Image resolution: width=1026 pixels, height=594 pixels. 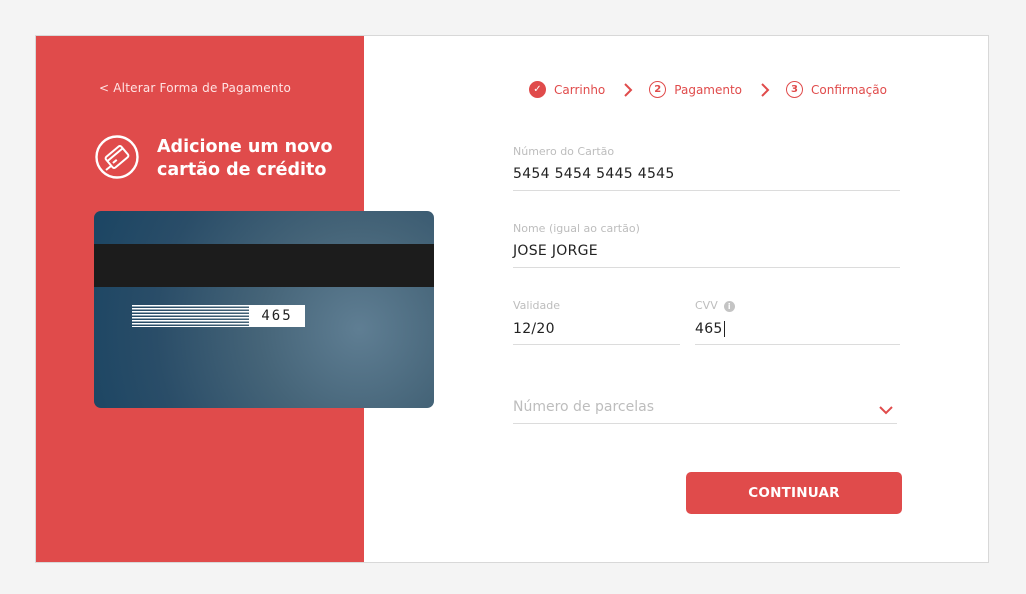 What do you see at coordinates (564, 151) in the screenshot?
I see `card-number-label: Número do Cartão` at bounding box center [564, 151].